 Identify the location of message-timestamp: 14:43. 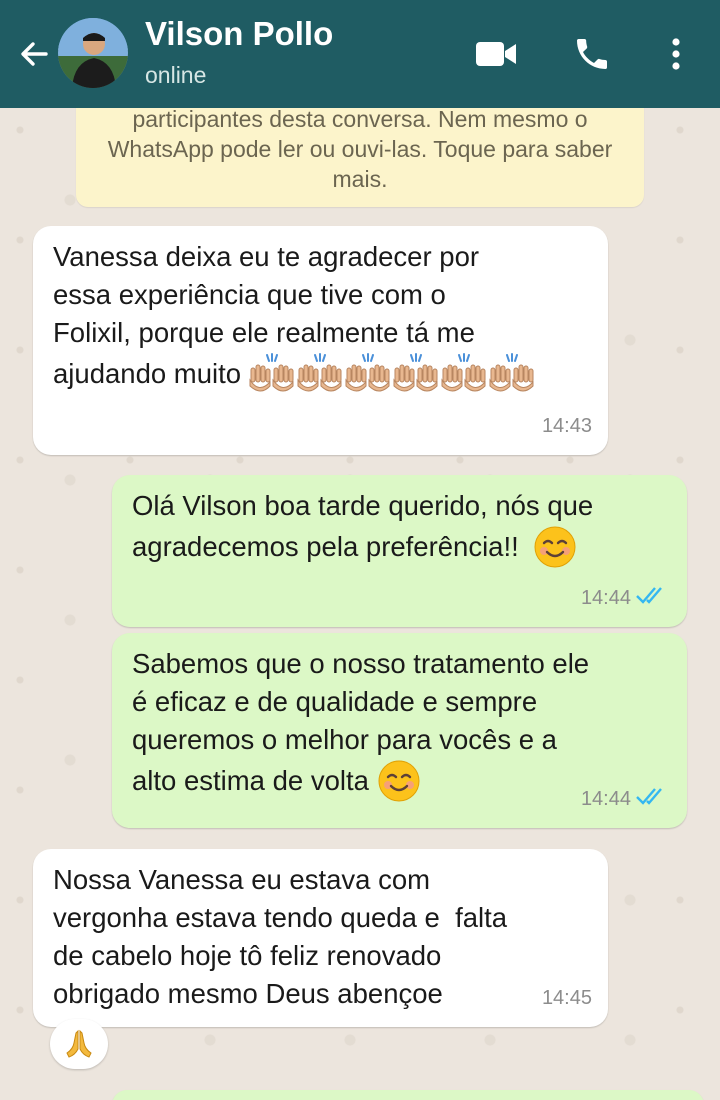
(566, 426).